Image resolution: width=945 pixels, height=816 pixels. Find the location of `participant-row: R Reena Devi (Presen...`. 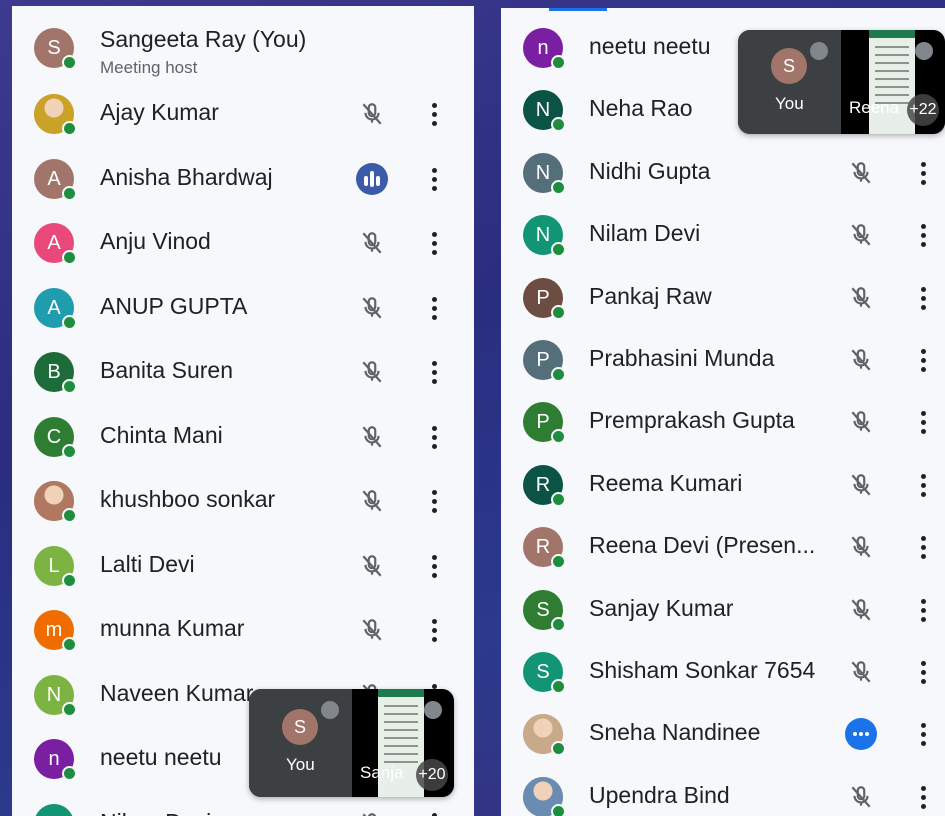

participant-row: R Reena Devi (Presen... is located at coordinates (723, 547).